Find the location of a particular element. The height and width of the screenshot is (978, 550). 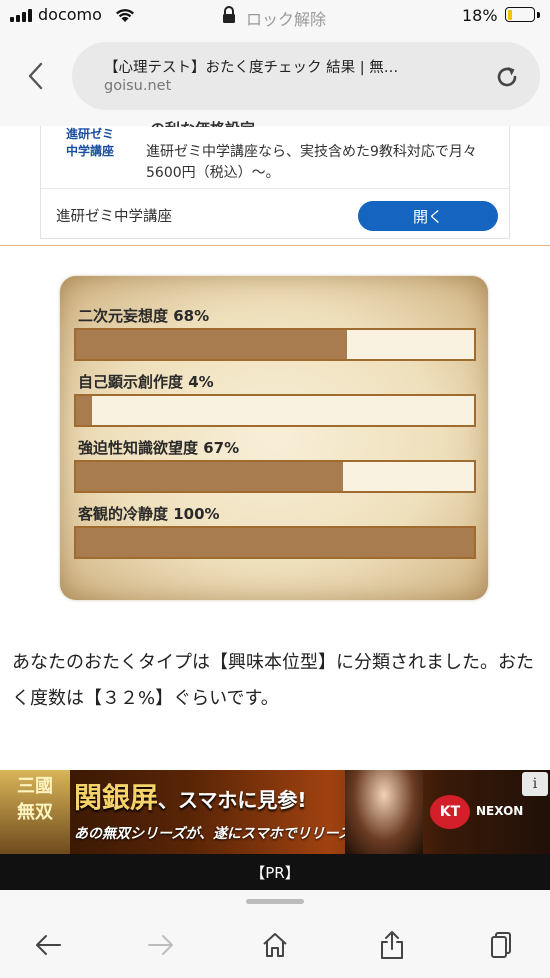

tabs-icon is located at coordinates (501, 945).